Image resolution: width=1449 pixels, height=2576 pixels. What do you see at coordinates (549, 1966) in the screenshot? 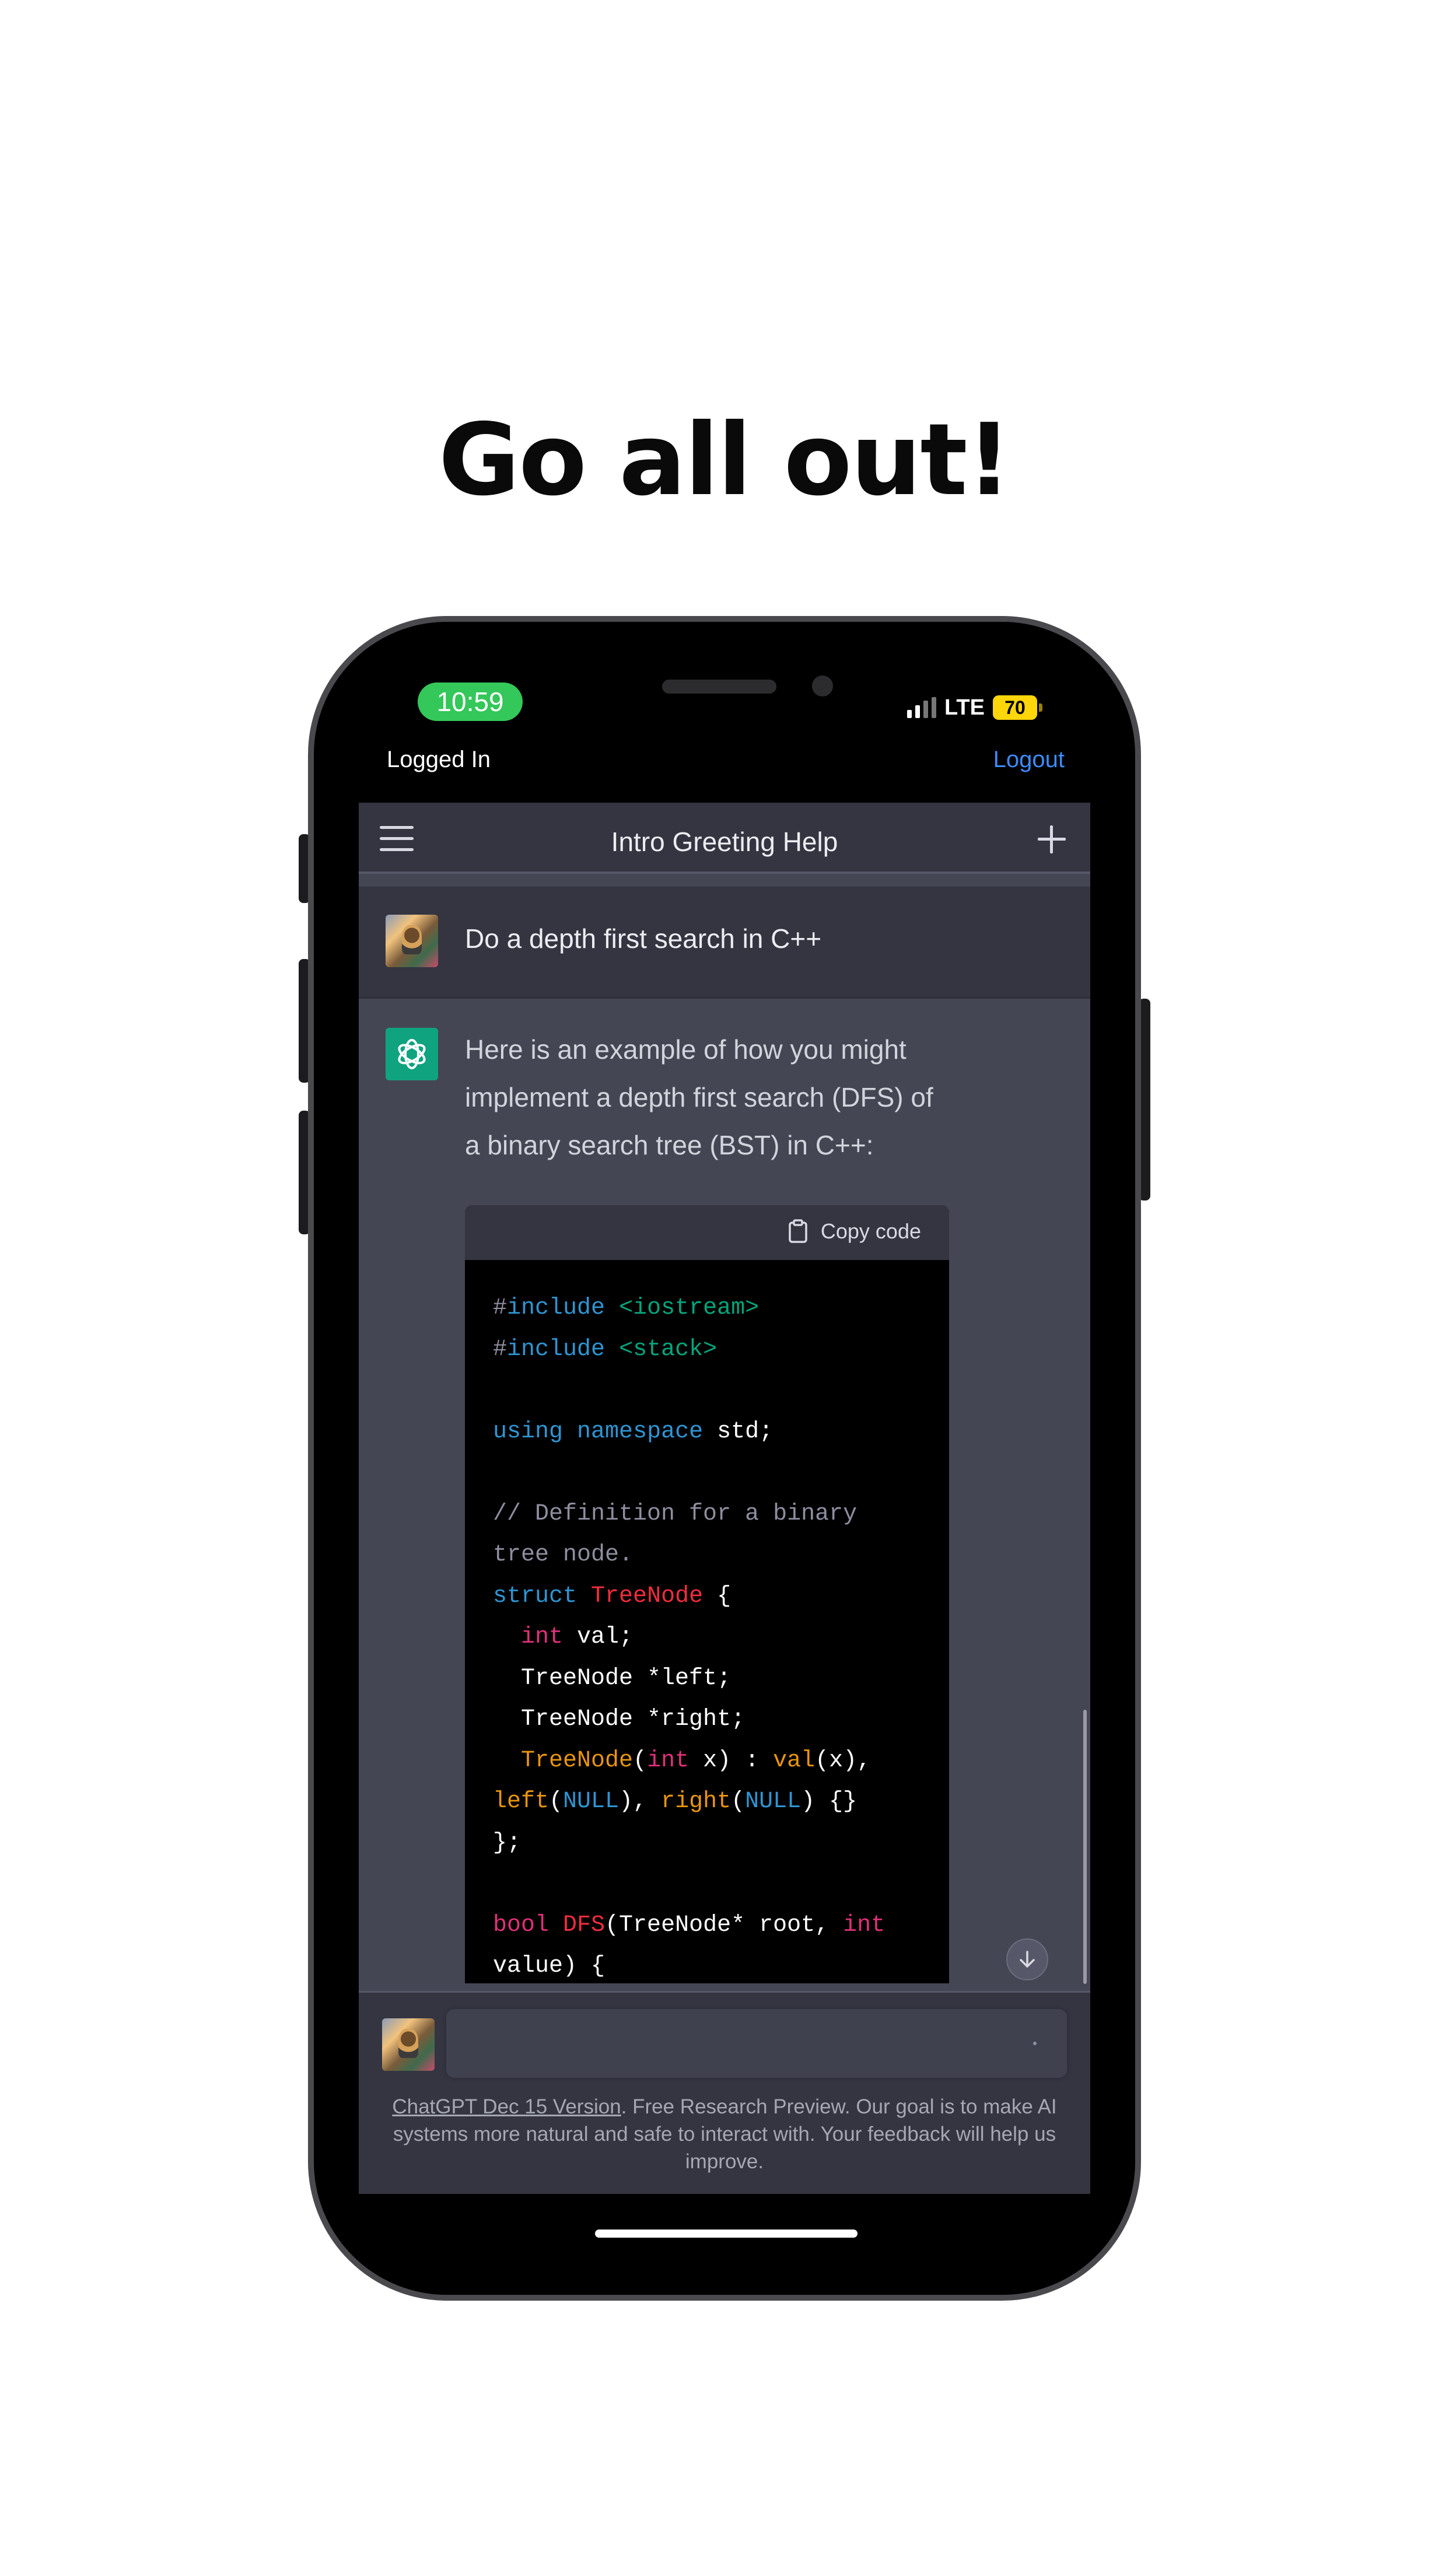
I see `code-line: value) {` at bounding box center [549, 1966].